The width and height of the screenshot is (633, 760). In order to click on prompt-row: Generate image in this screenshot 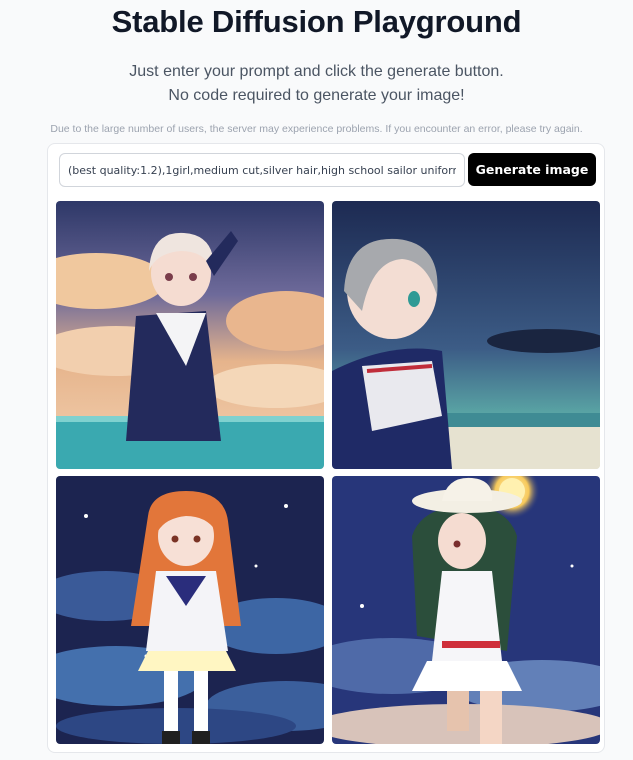, I will do `click(327, 170)`.